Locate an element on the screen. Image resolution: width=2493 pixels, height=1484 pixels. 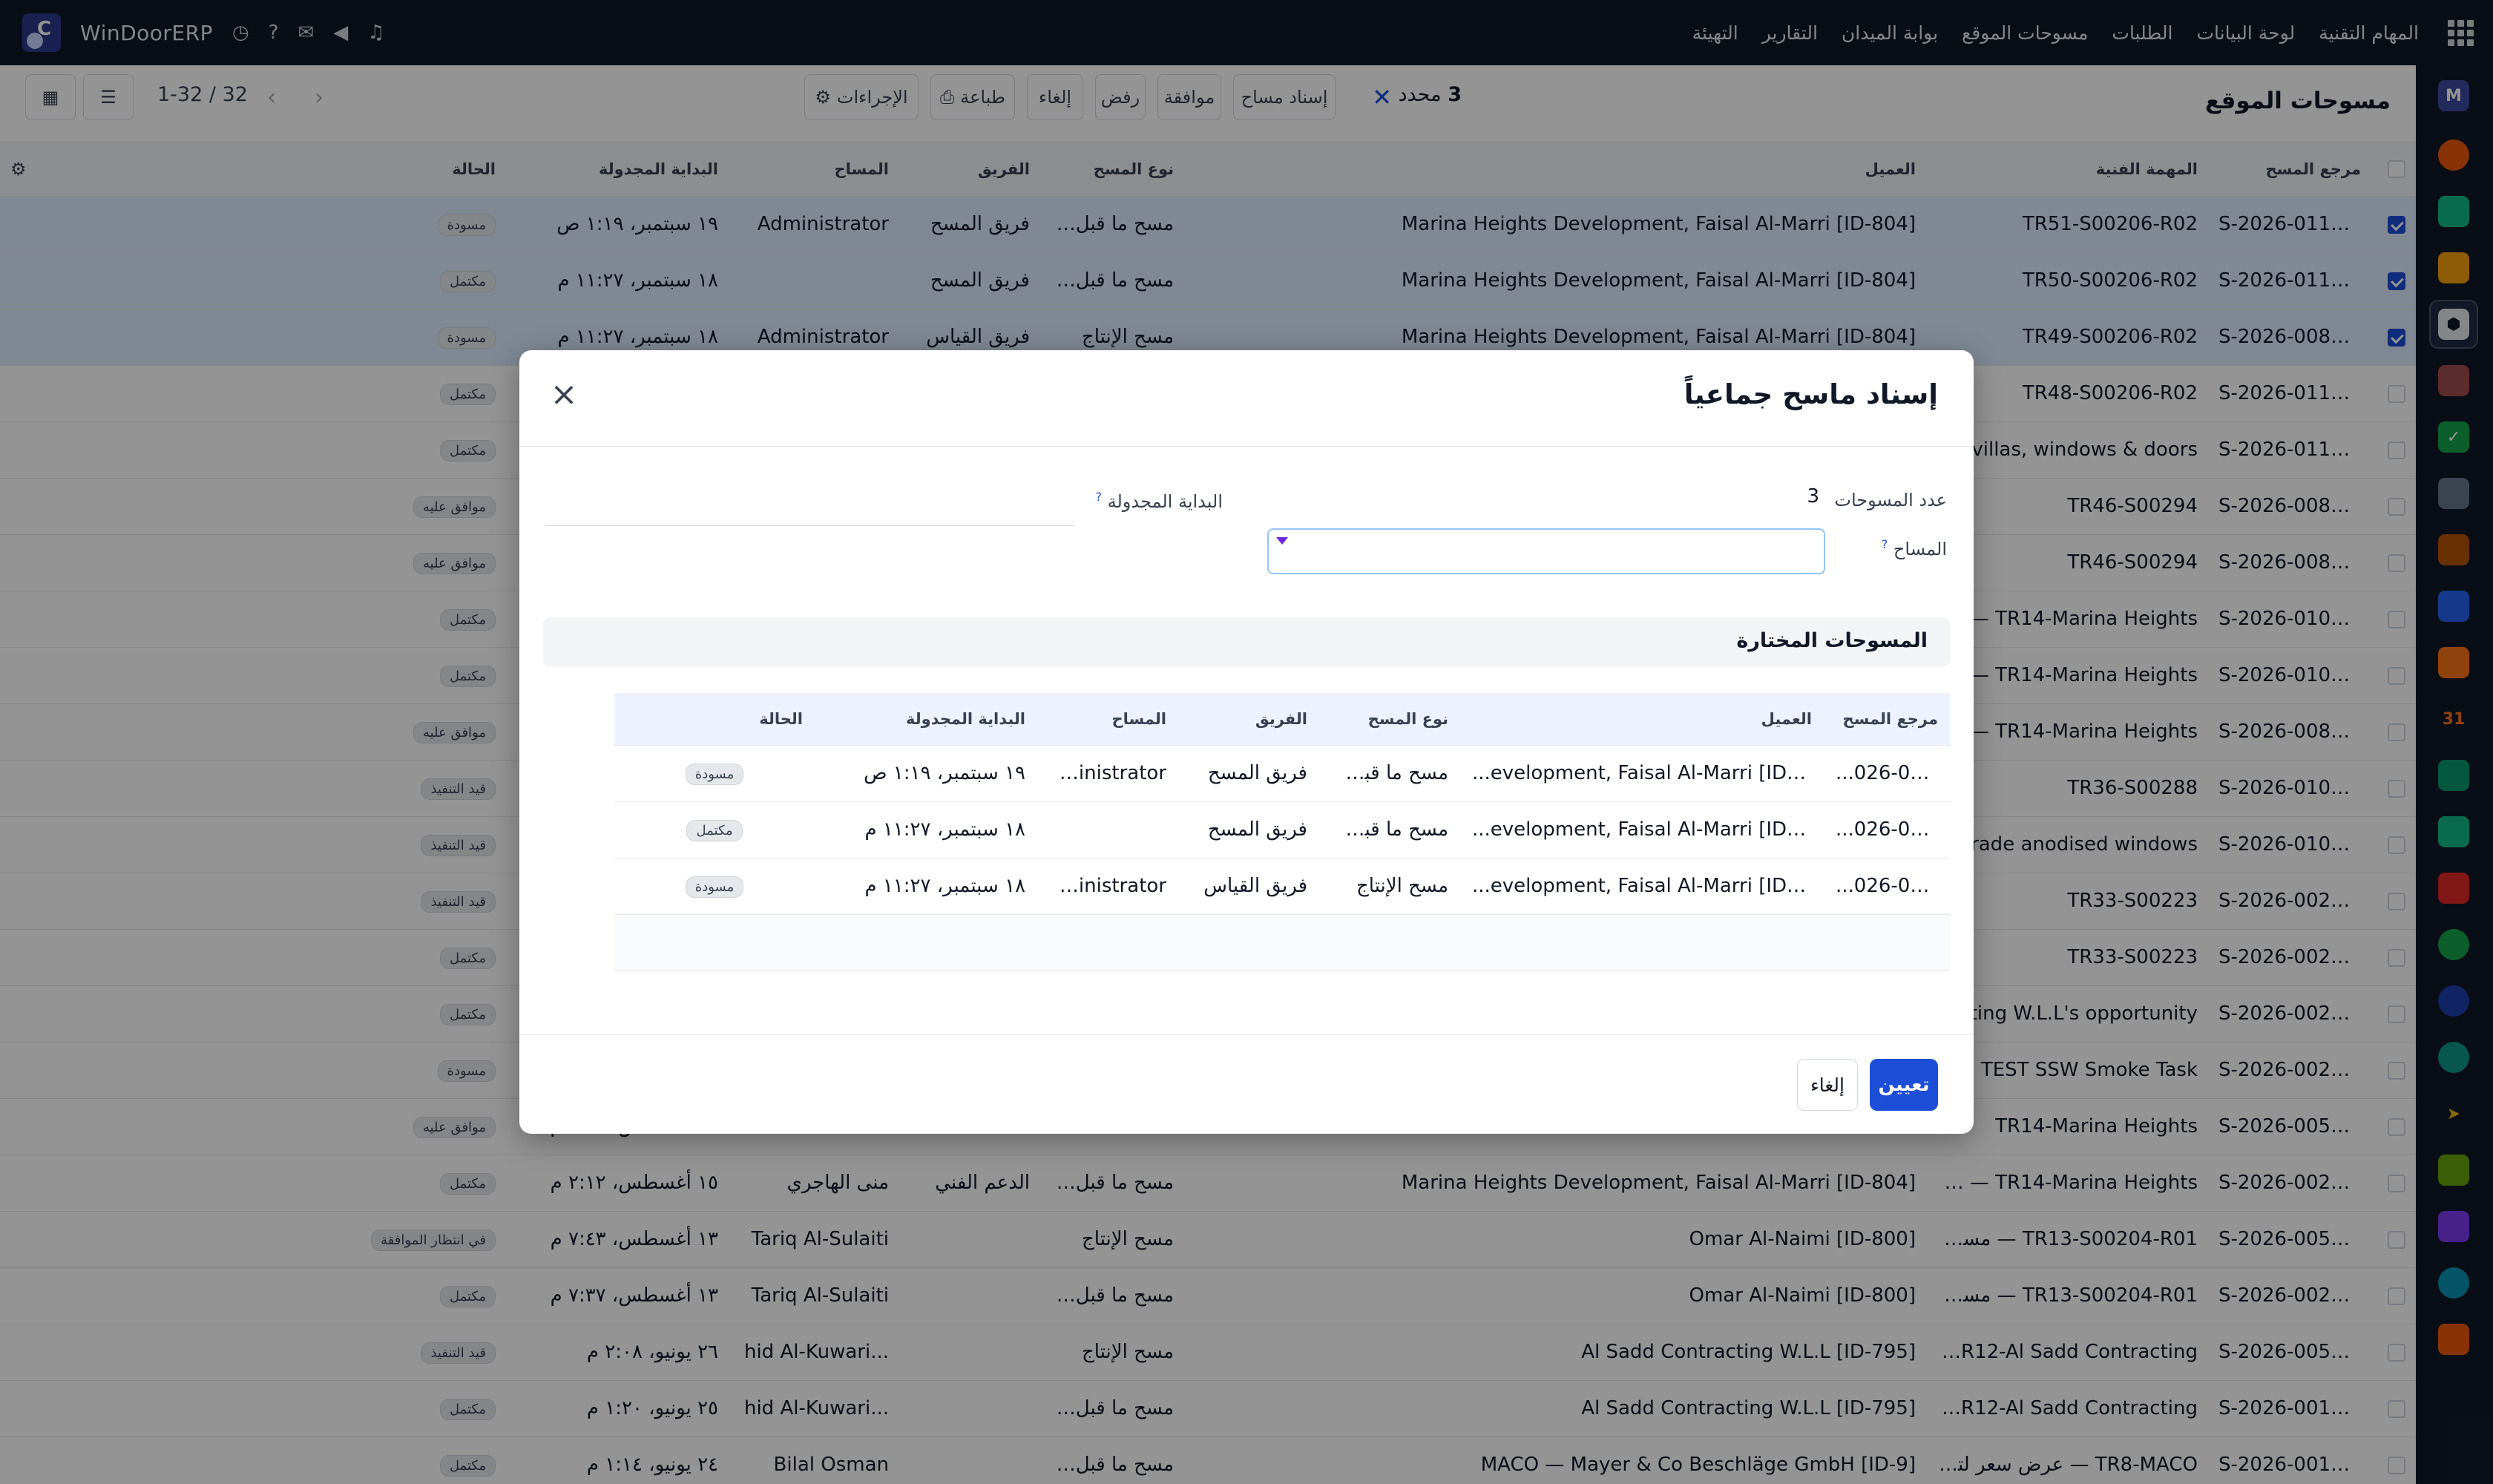
dialog-header: إسناد ماسح جماعياً × is located at coordinates (1246, 398).